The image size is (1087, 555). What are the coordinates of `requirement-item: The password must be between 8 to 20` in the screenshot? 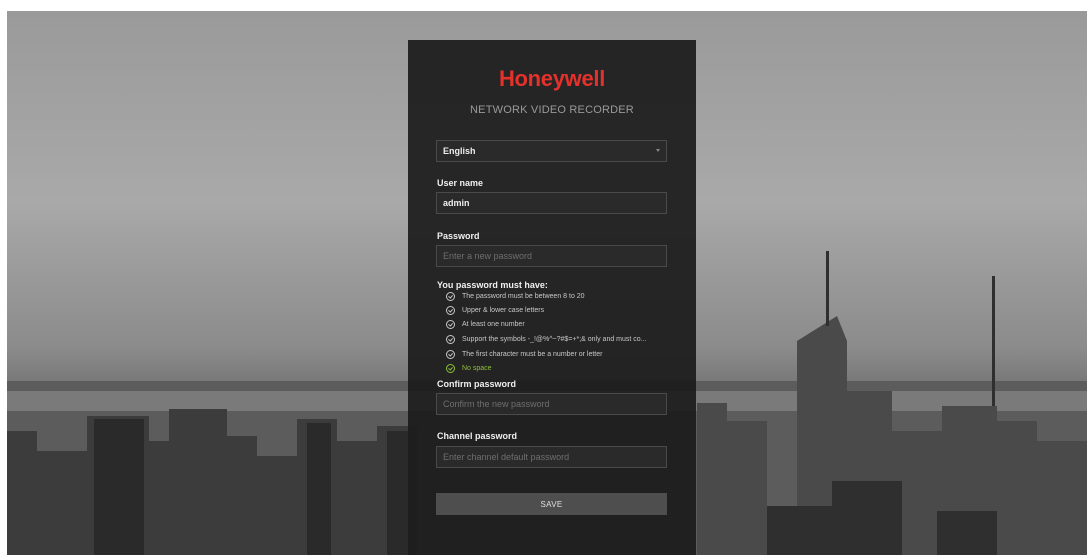 It's located at (515, 296).